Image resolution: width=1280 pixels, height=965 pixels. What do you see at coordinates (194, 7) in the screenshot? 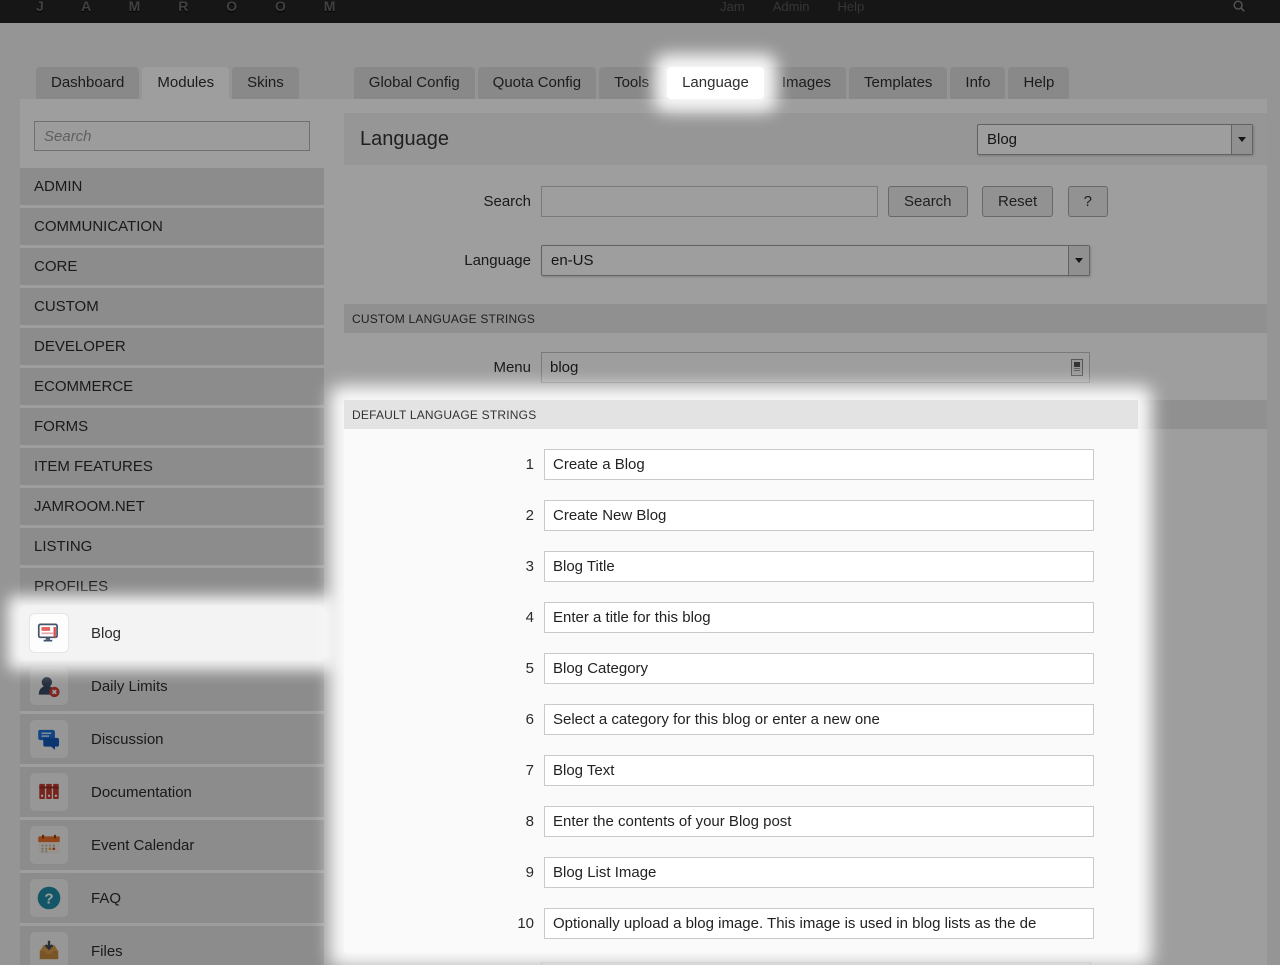
I see `jamroom-logo: J A M R O O M` at bounding box center [194, 7].